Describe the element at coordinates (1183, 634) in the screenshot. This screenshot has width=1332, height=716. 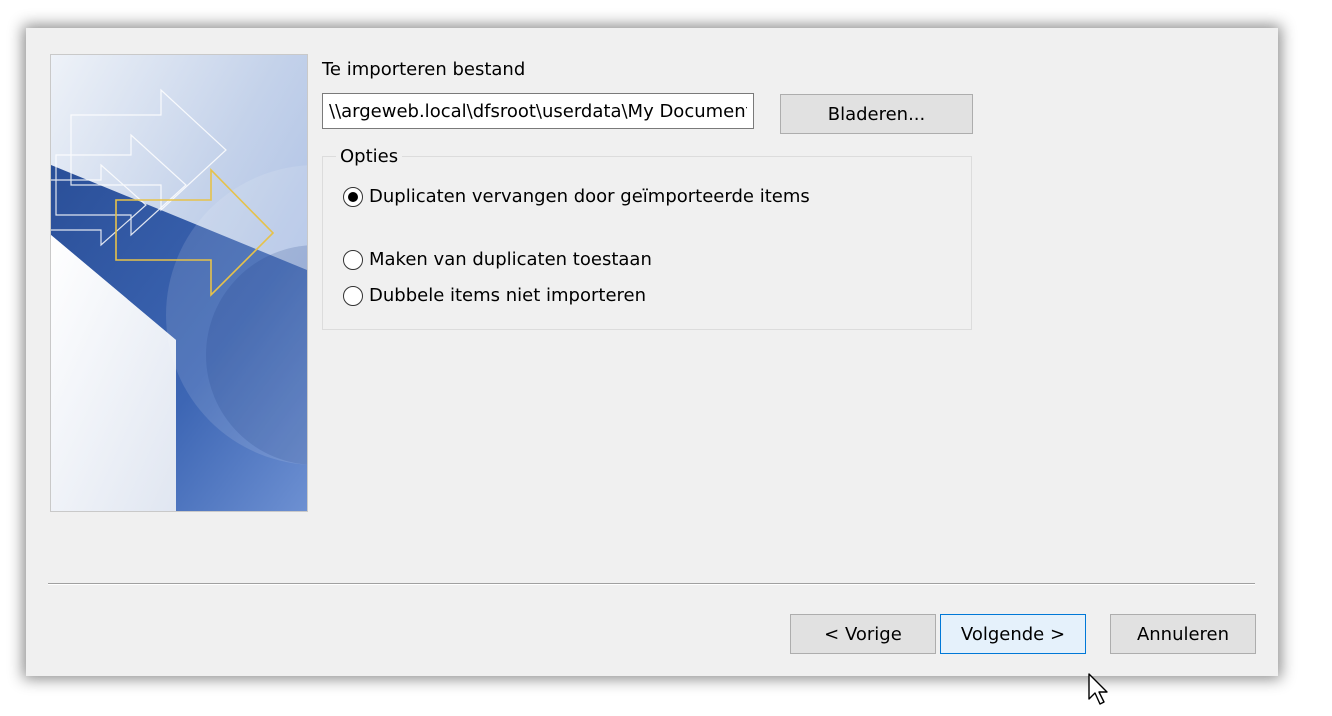
I see `cancel-button: Annuleren` at that location.